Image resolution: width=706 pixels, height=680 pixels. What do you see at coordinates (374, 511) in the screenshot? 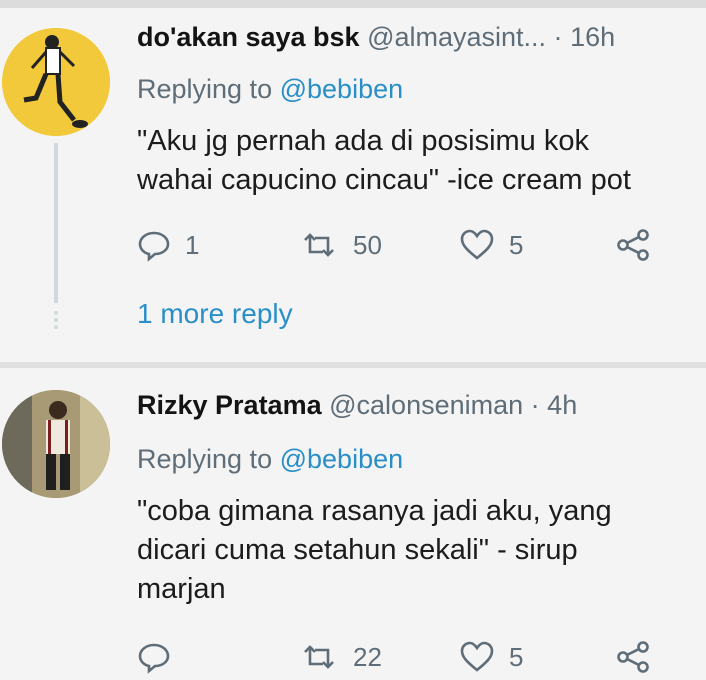
I see `tweet-text-line: "coba gimana rasanya jadi aku, yang` at bounding box center [374, 511].